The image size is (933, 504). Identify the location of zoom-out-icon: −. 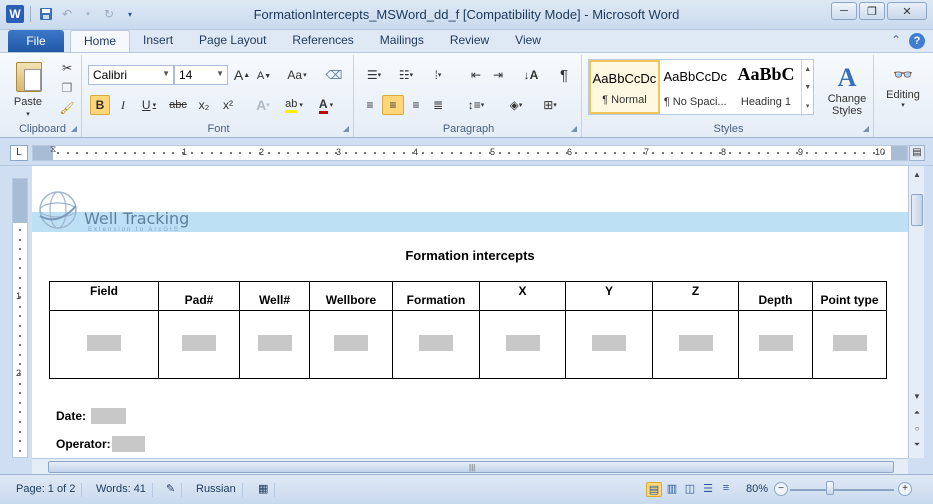
(781, 489).